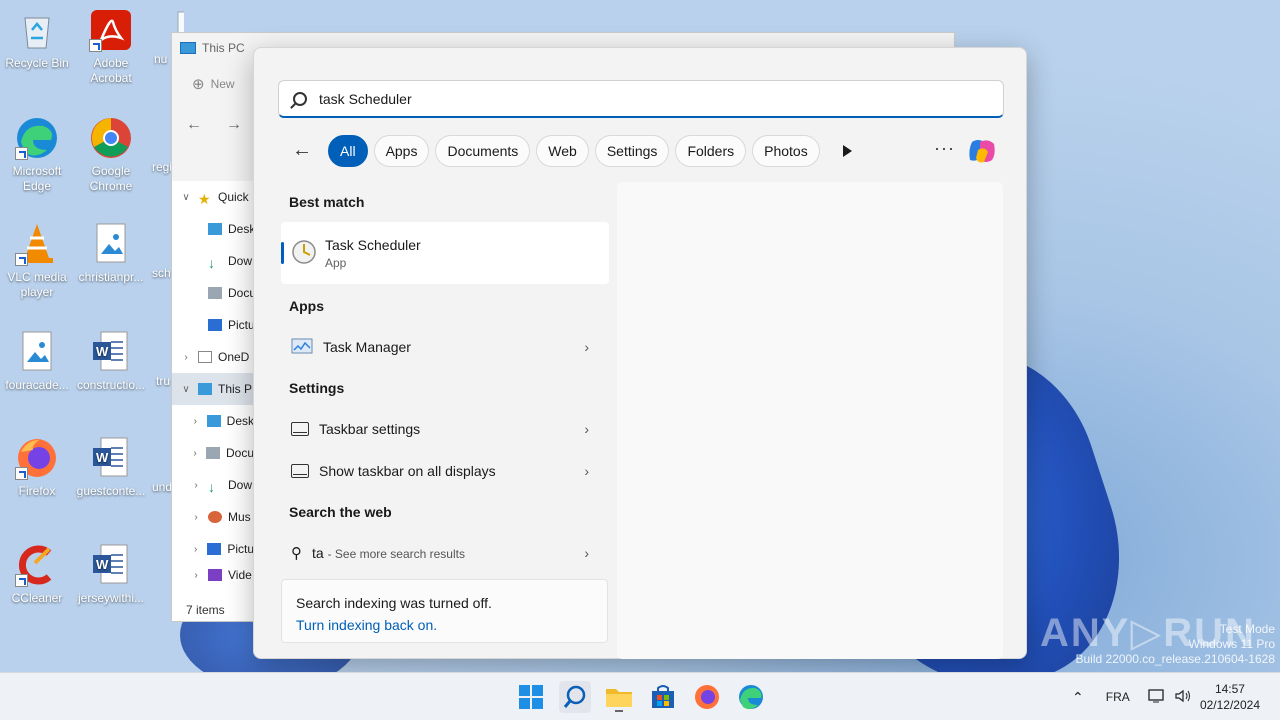 The height and width of the screenshot is (720, 1280). Describe the element at coordinates (370, 429) in the screenshot. I see `result-label: Taskbar settings` at that location.